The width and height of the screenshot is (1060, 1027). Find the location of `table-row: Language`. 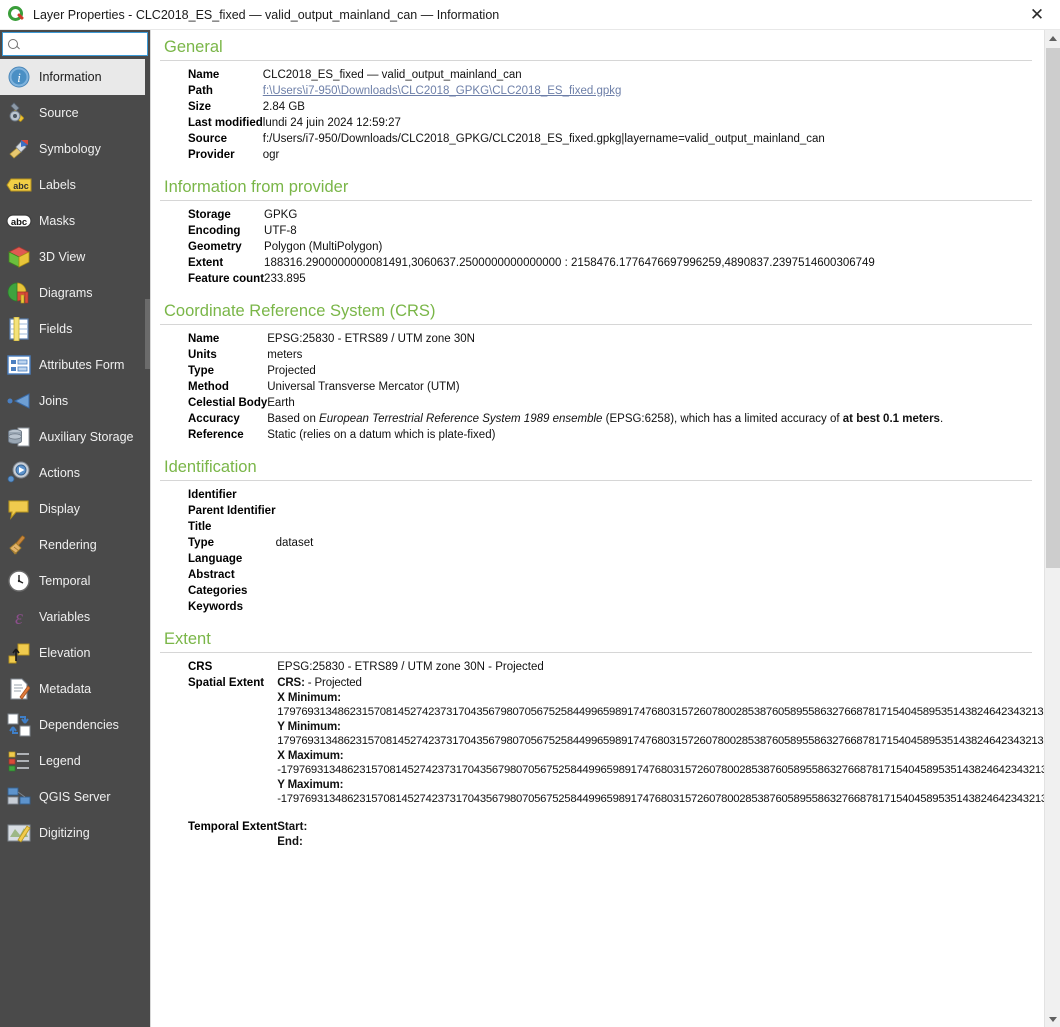

table-row: Language is located at coordinates (250, 560).